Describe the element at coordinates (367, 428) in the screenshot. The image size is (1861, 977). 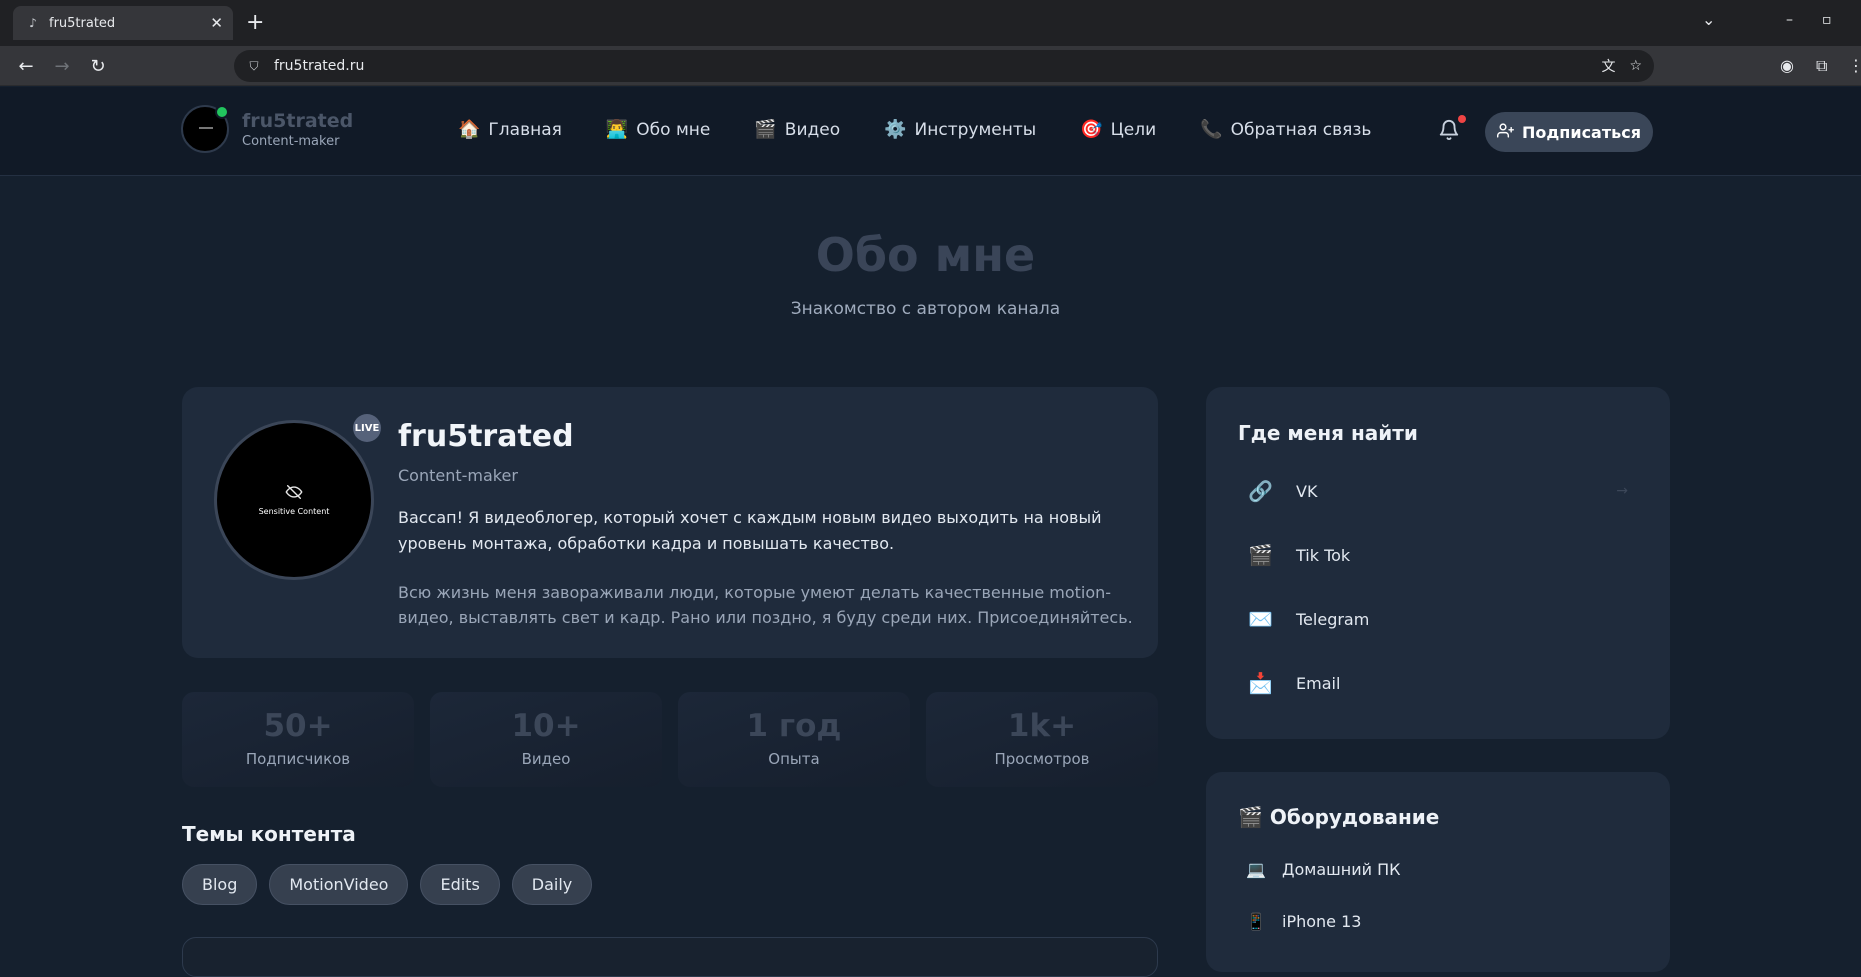
I see `live-badge: LIVE` at that location.